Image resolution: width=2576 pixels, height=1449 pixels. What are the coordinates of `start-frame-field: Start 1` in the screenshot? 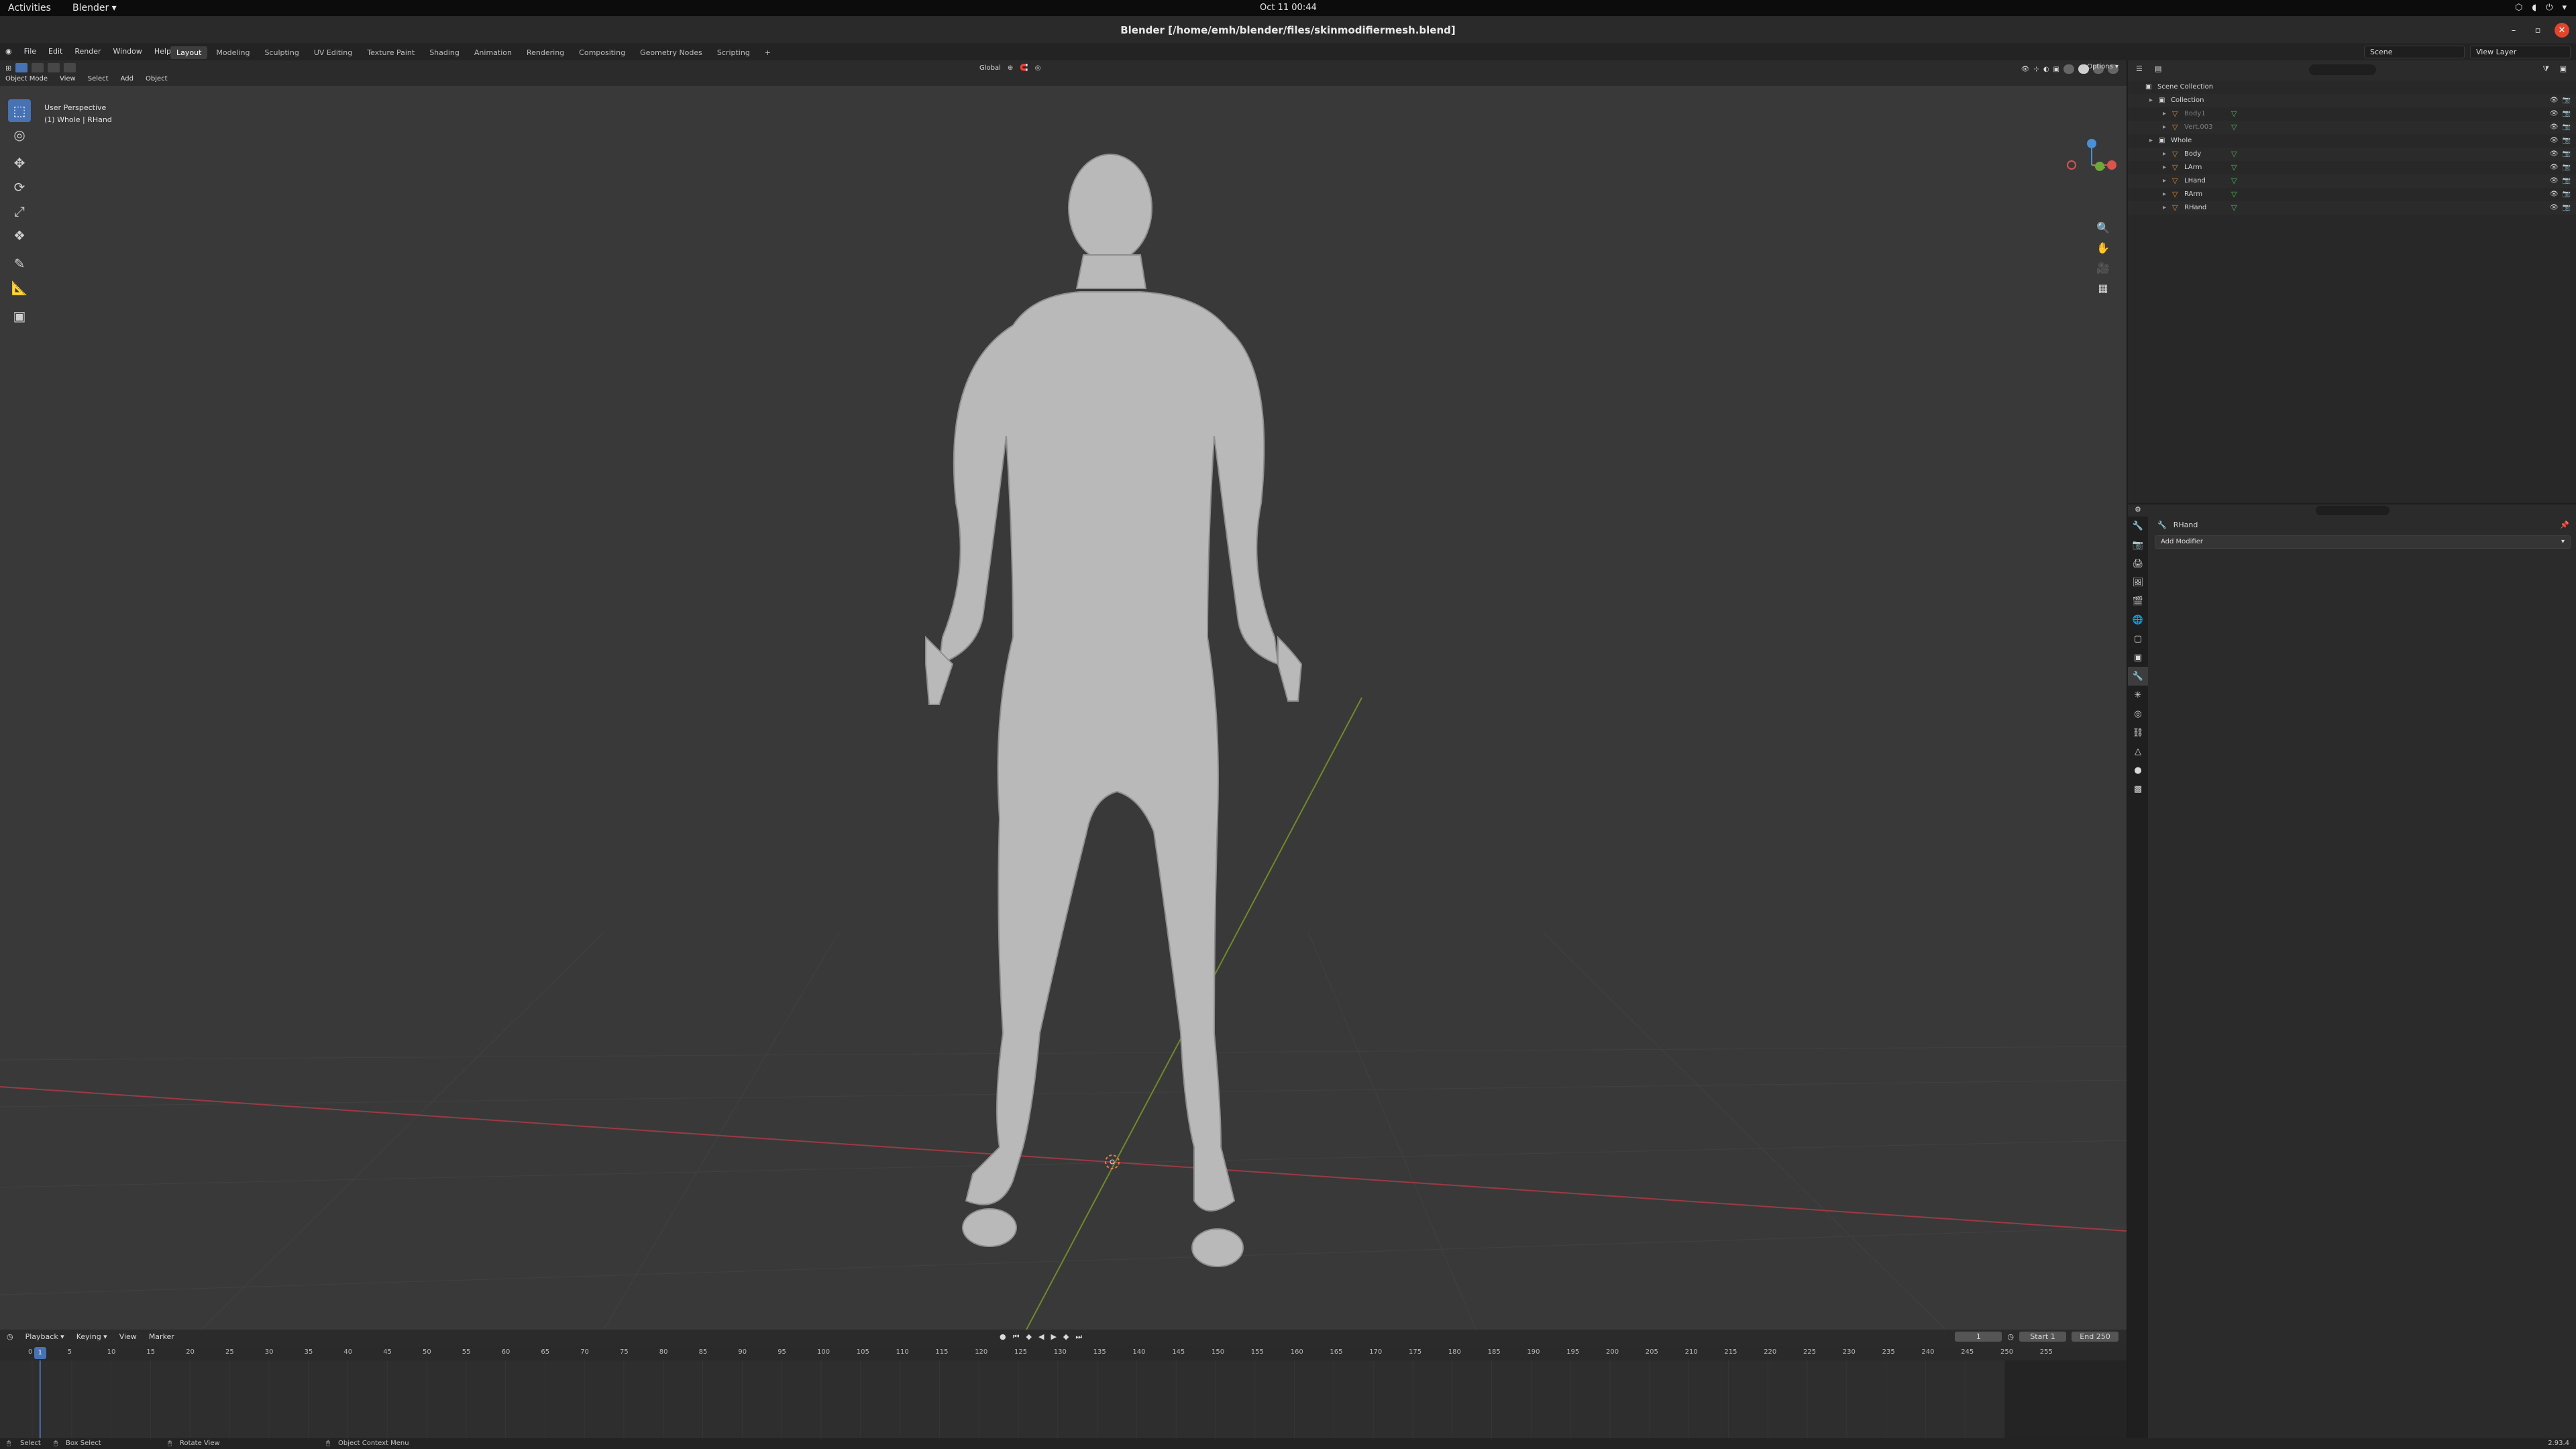 It's located at (2042, 1337).